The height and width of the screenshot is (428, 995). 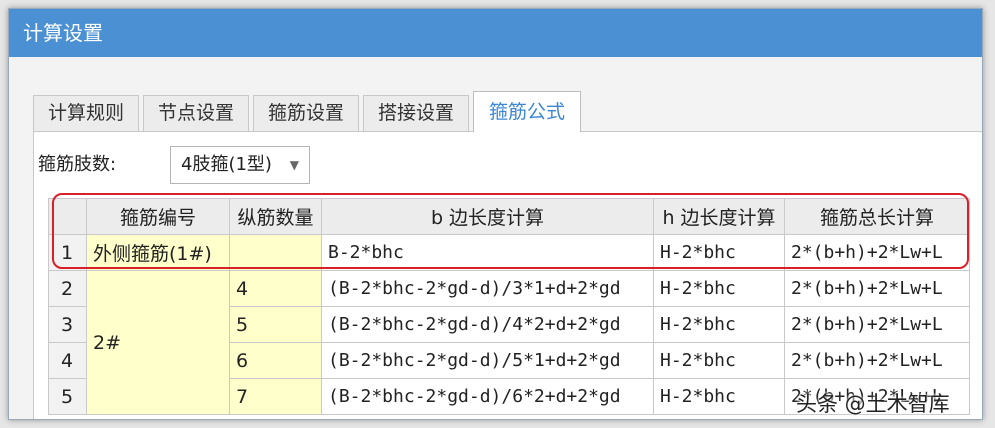 What do you see at coordinates (67, 252) in the screenshot?
I see `row-number: 1` at bounding box center [67, 252].